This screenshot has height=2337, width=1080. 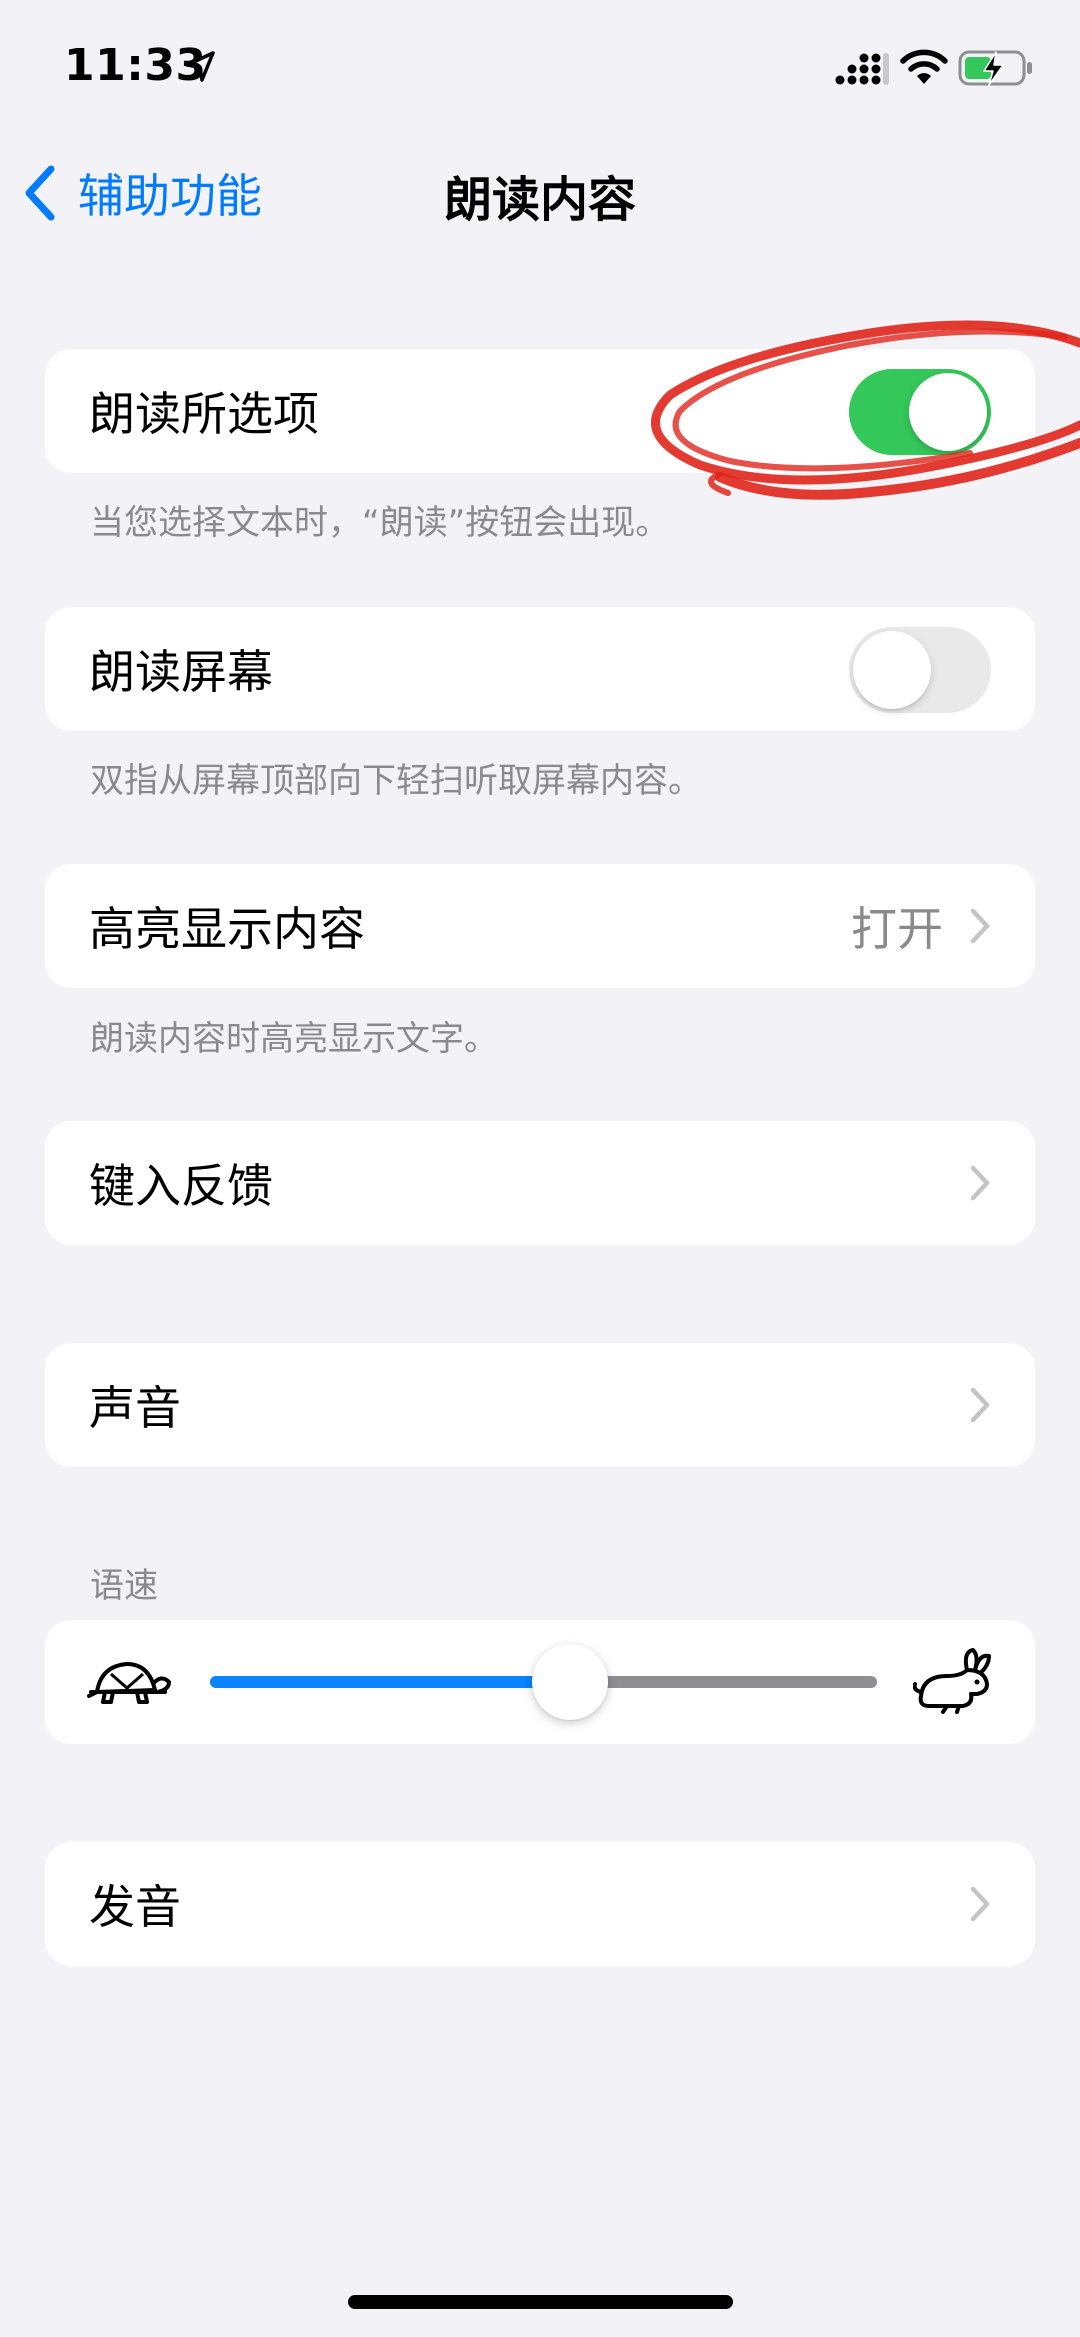 What do you see at coordinates (540, 411) in the screenshot?
I see `speak-selection-row: 朗读所选项` at bounding box center [540, 411].